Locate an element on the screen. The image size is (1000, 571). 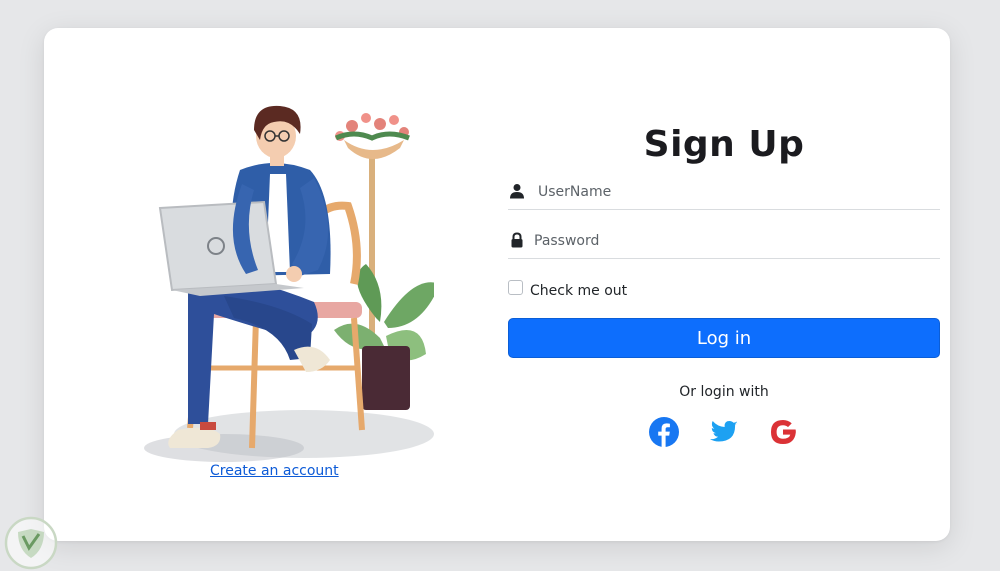
check-me-out-checkbox is located at coordinates (515, 287).